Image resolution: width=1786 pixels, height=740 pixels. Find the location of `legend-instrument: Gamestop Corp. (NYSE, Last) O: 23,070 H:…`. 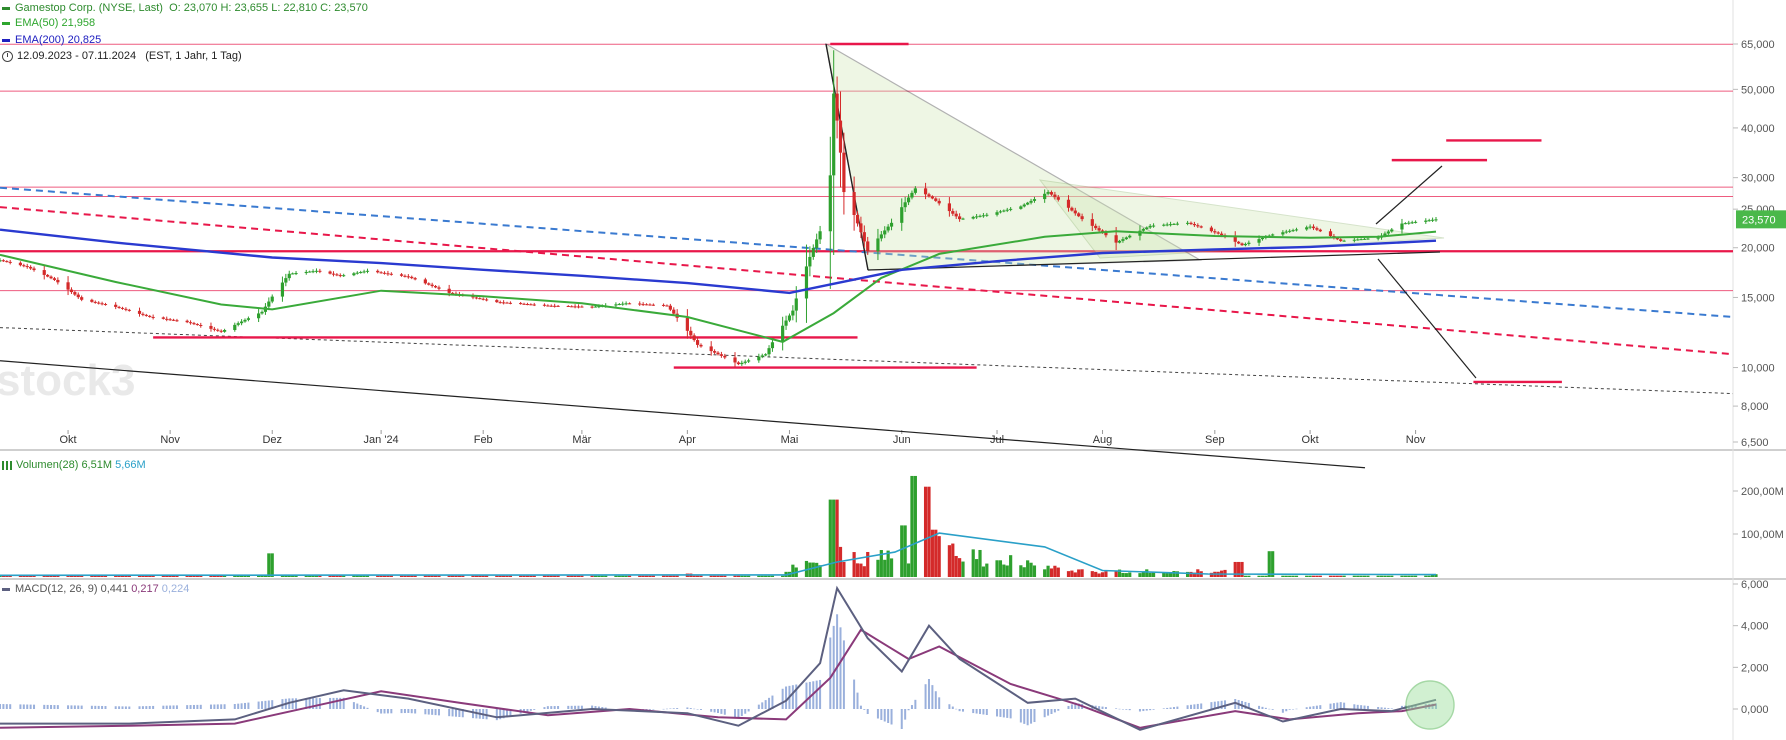

legend-instrument: Gamestop Corp. (NYSE, Last) O: 23,070 H:… is located at coordinates (185, 8).